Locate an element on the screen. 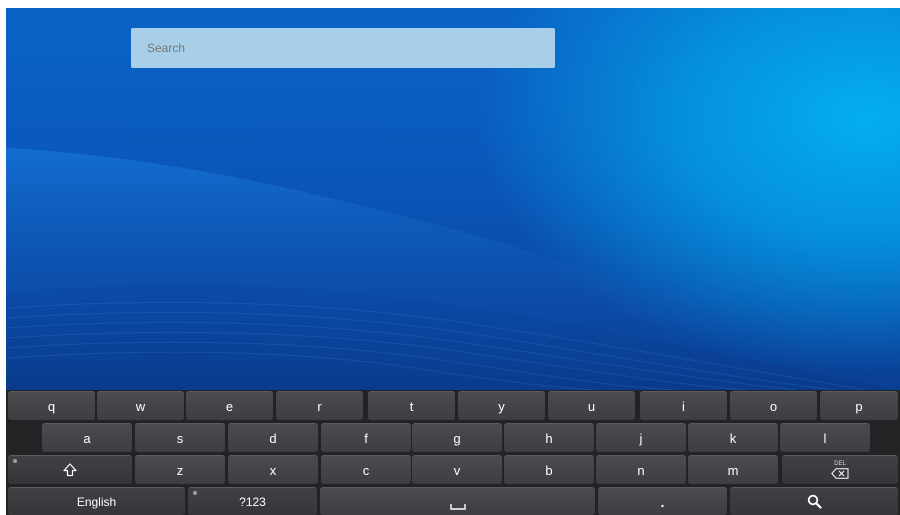  key-label: s is located at coordinates (180, 438).